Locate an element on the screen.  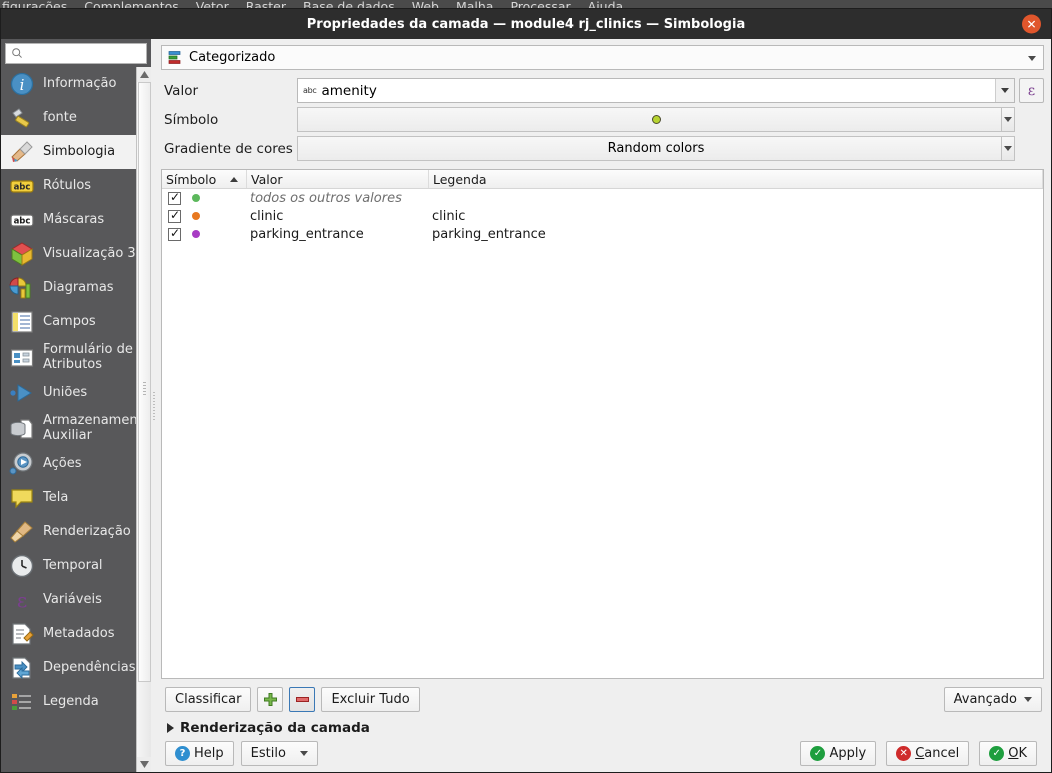
scroll-up-icon is located at coordinates (144, 74).